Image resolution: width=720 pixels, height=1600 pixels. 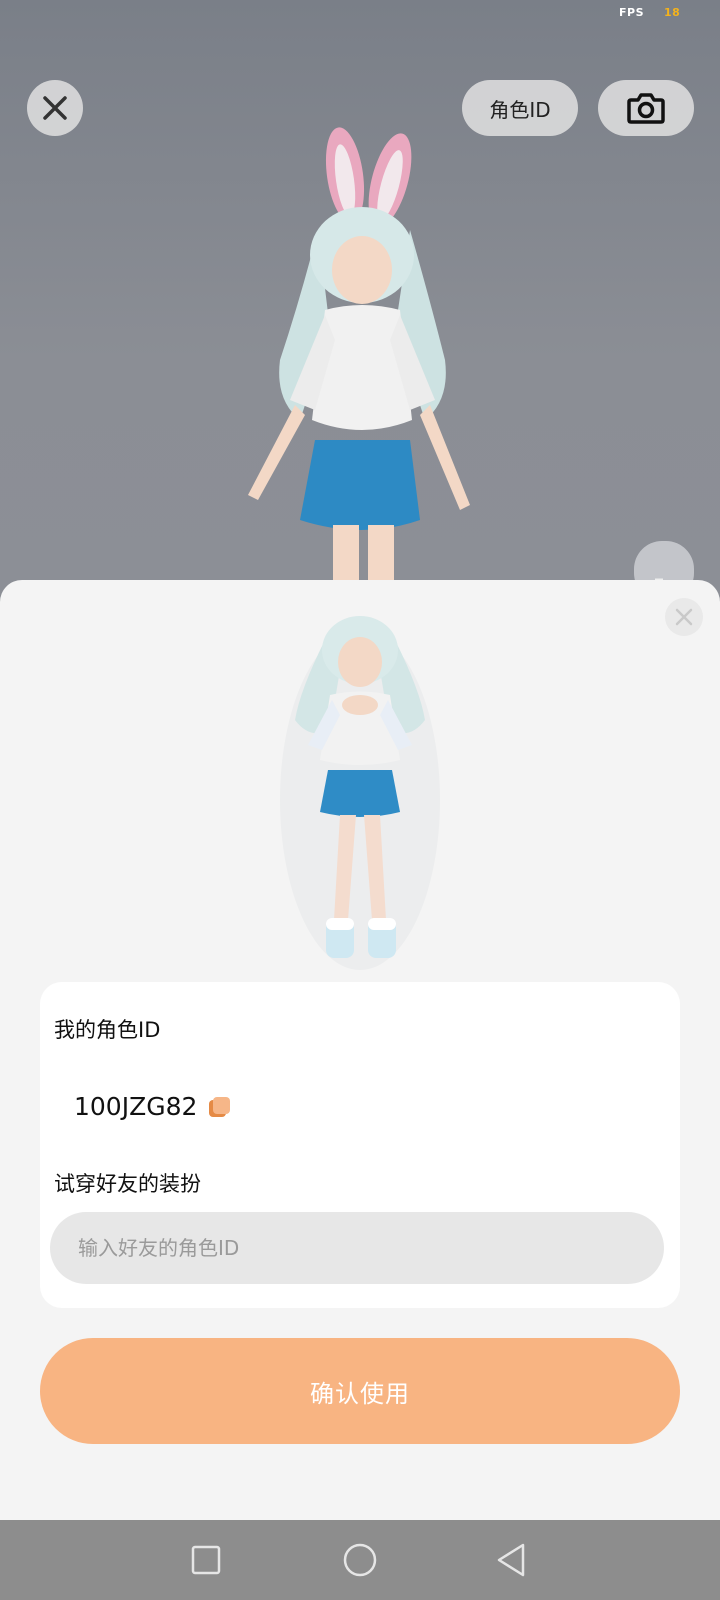 I want to click on sheet-close-button, so click(x=684, y=617).